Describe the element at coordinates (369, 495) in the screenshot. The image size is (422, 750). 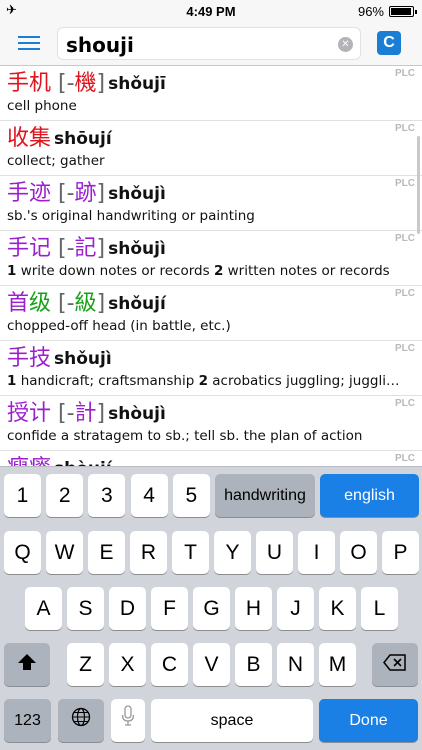
I see `english-button: english` at that location.